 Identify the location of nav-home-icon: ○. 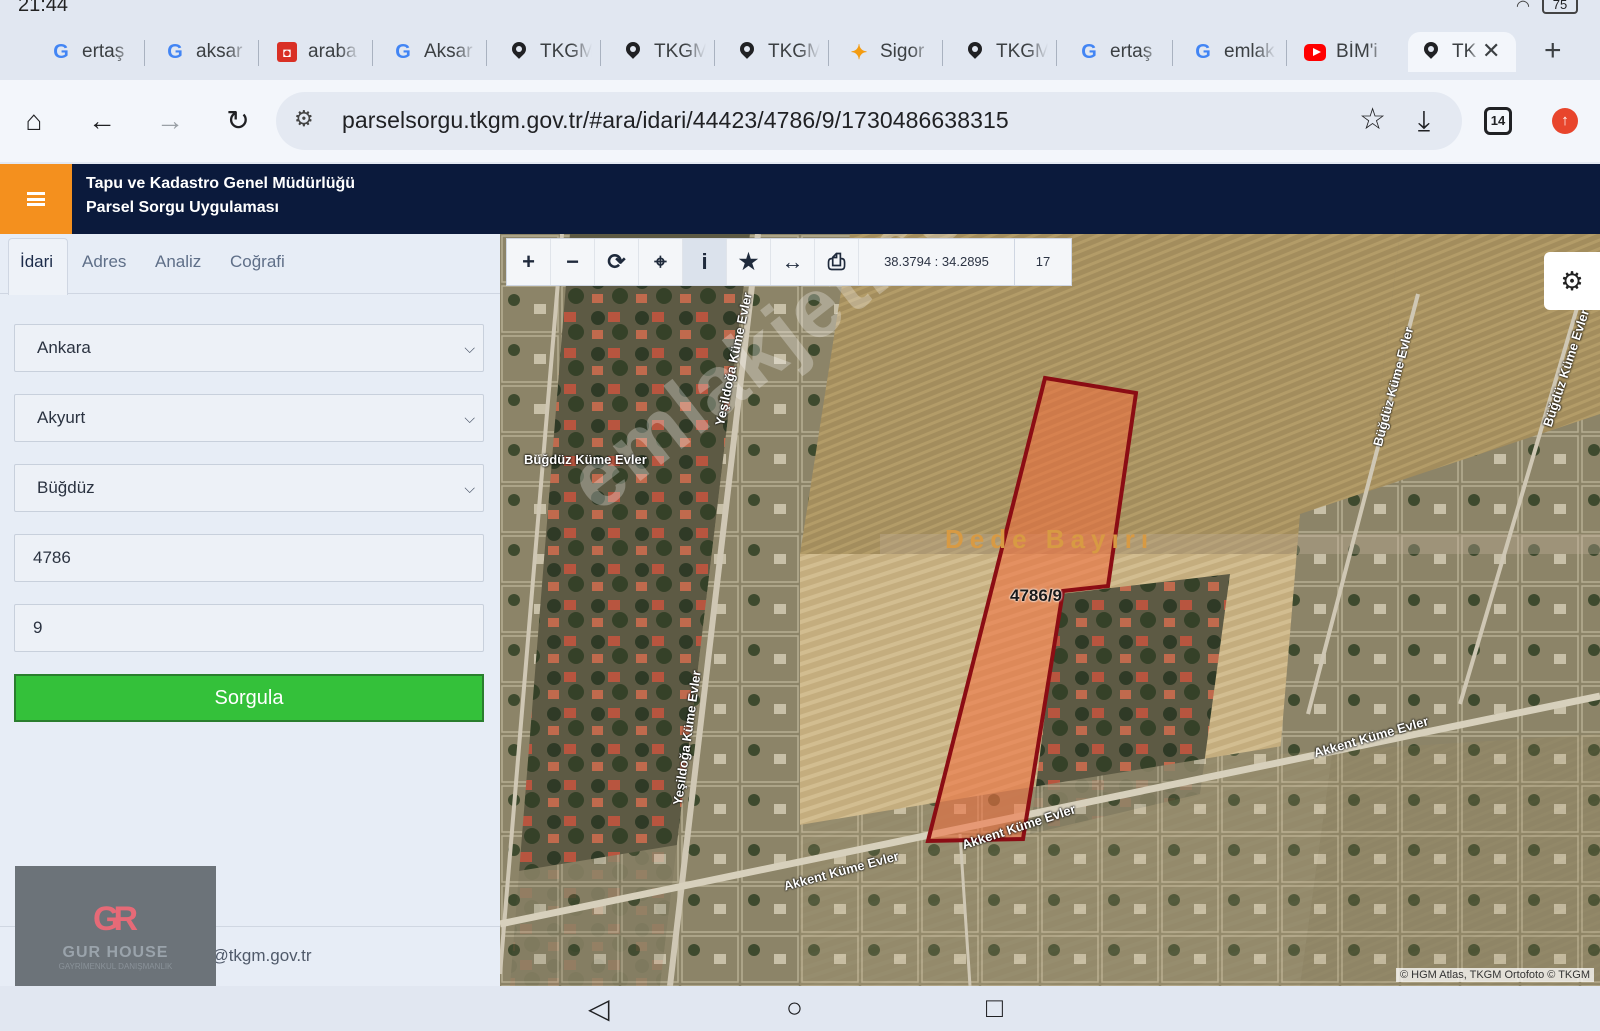
(794, 1008).